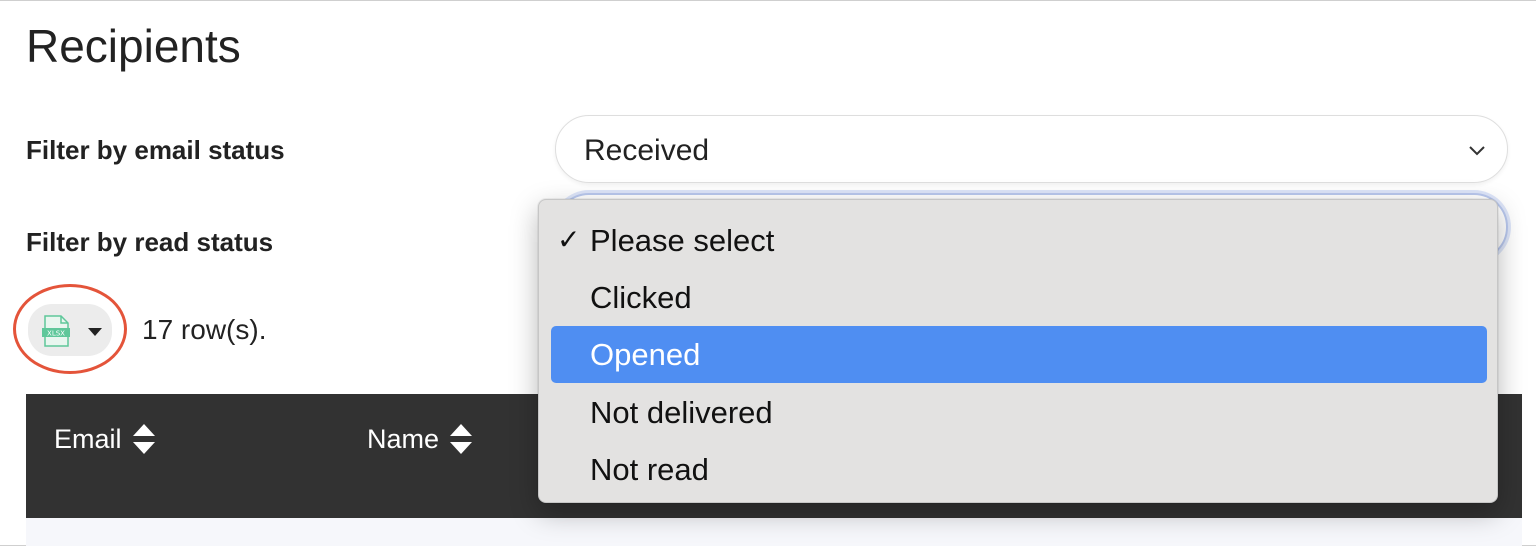  I want to click on email-status-selected-value: Received, so click(647, 150).